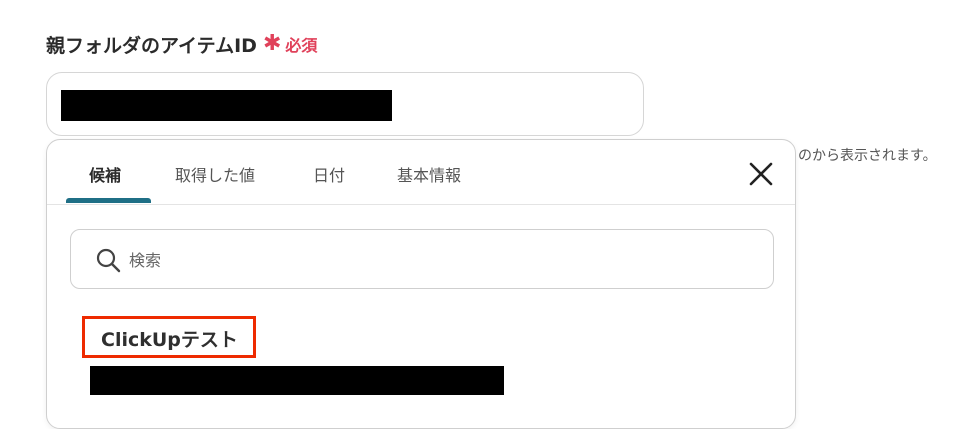  I want to click on option-title: ClickUpテスト, so click(169, 340).